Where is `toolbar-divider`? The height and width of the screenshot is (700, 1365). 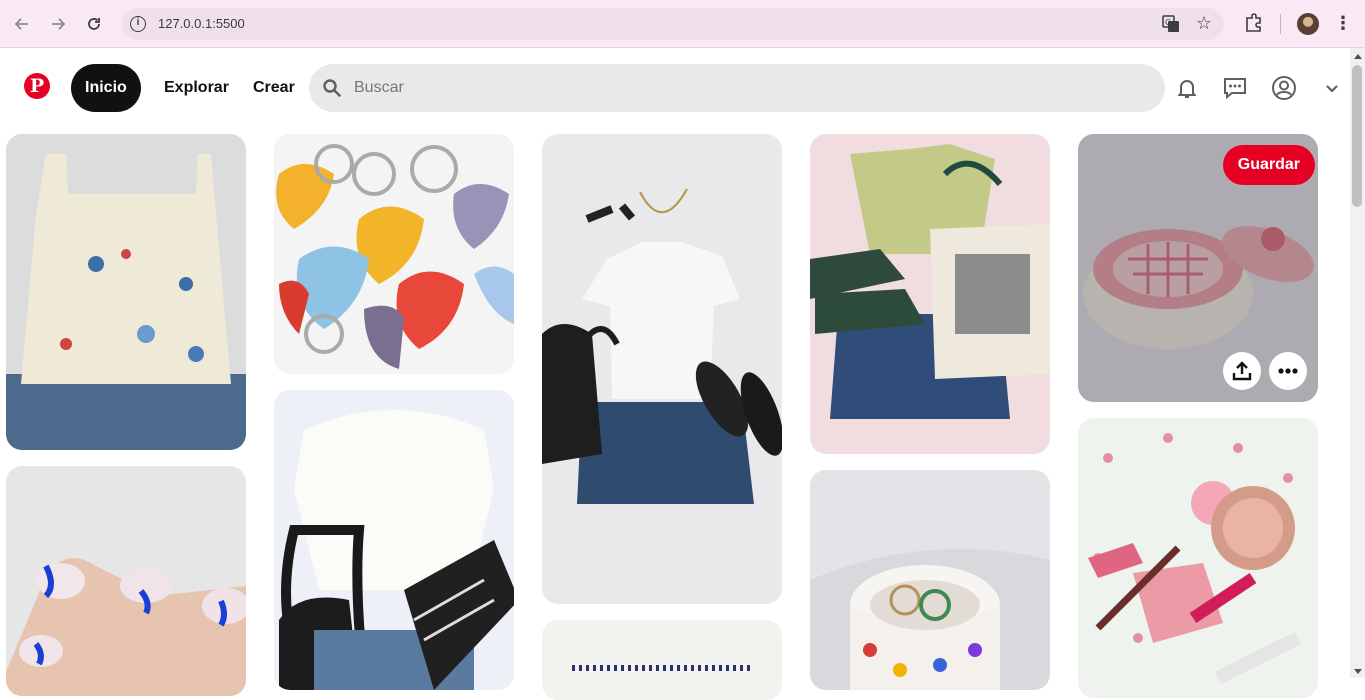
toolbar-divider is located at coordinates (1280, 24).